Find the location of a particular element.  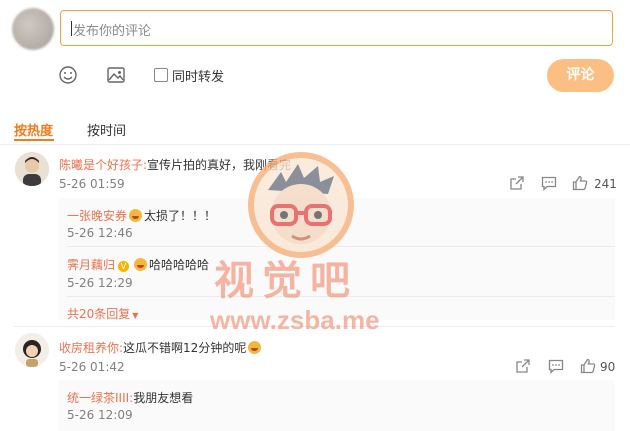

verified-badge-icon: V is located at coordinates (124, 266).